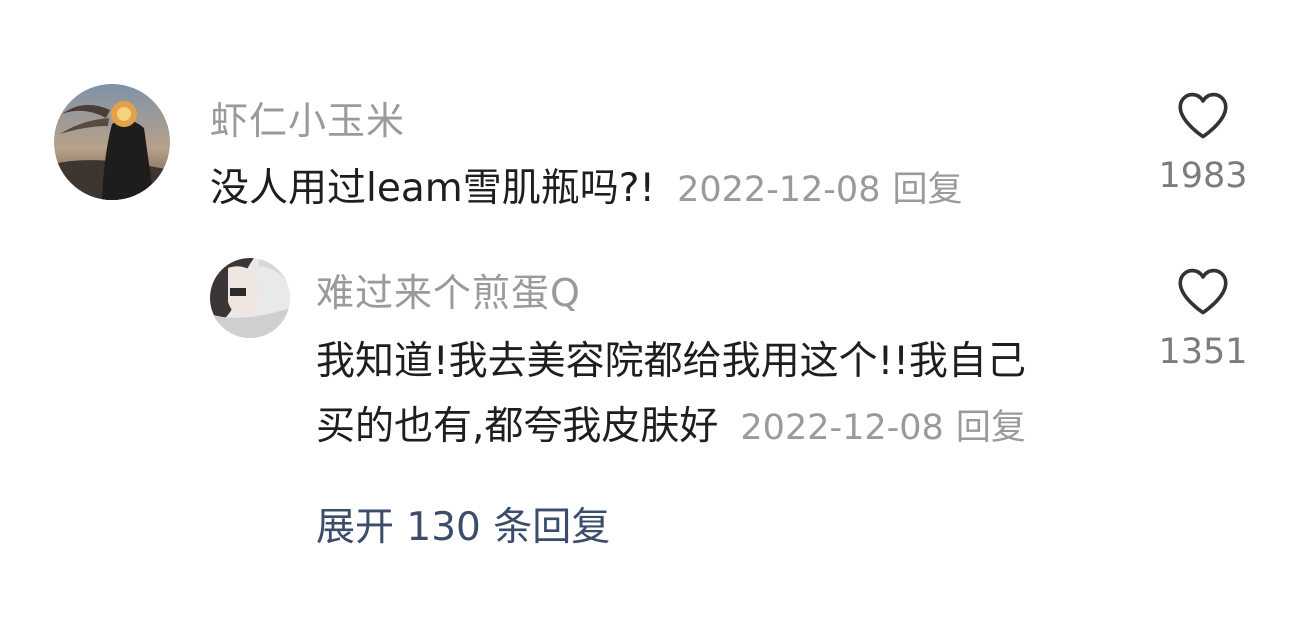 The height and width of the screenshot is (631, 1290). Describe the element at coordinates (779, 190) in the screenshot. I see `comment-date: 2022-12-08` at that location.